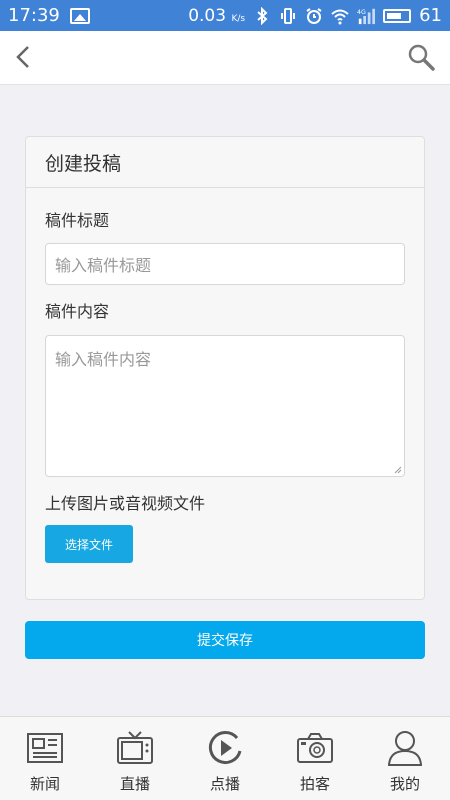 The image size is (450, 800). What do you see at coordinates (288, 15) in the screenshot?
I see `vibrate-icon` at bounding box center [288, 15].